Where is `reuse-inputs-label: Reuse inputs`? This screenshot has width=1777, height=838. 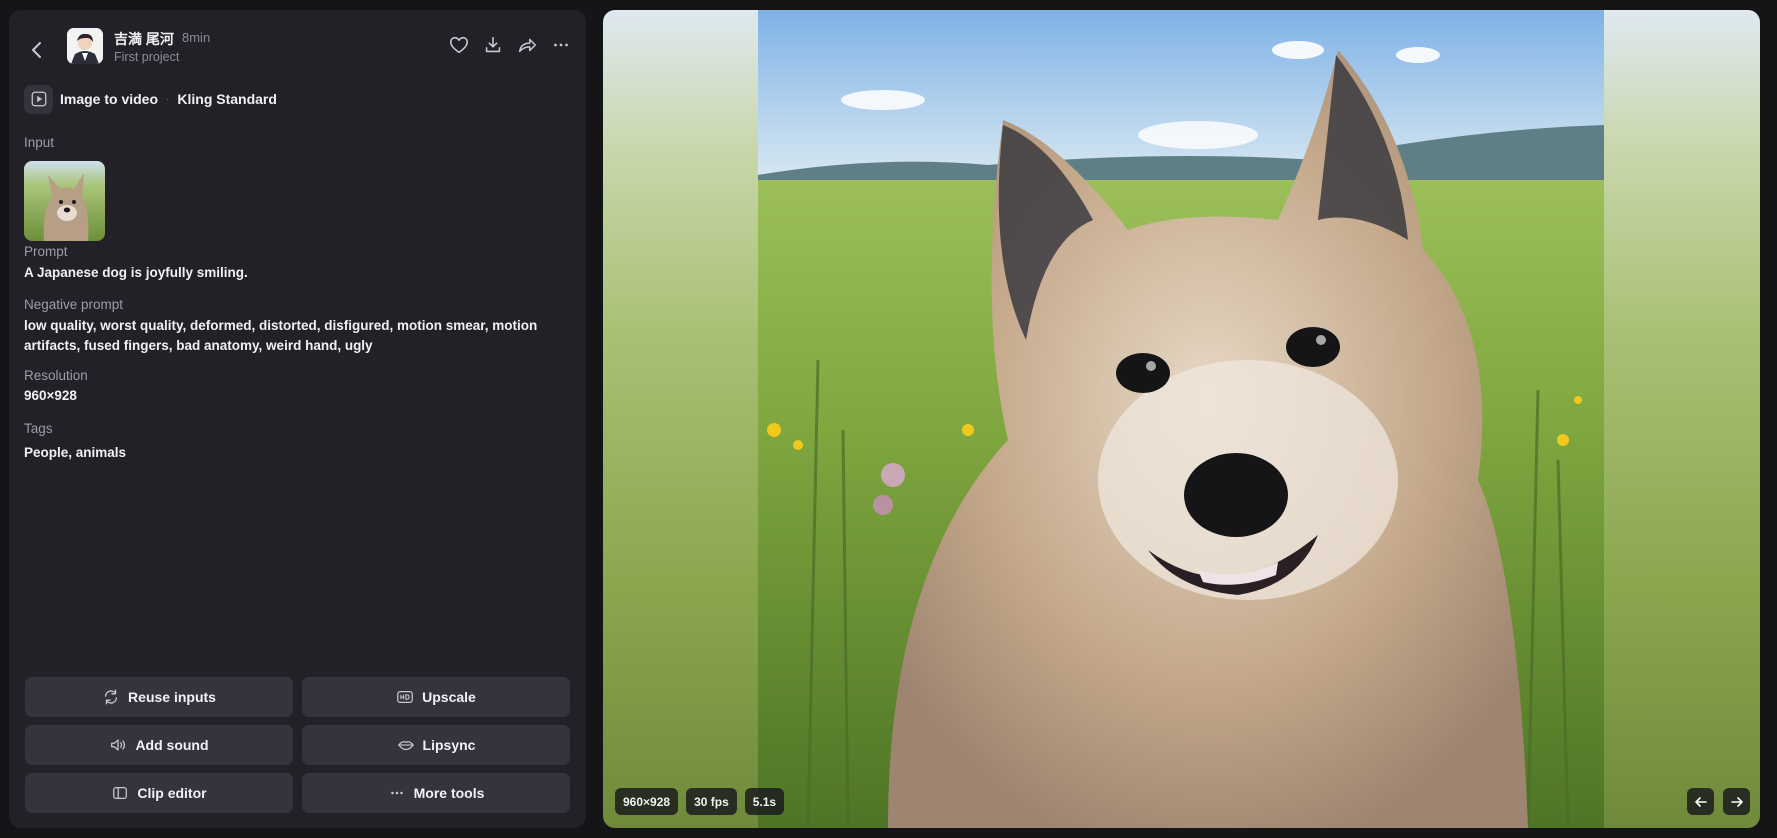
reuse-inputs-label: Reuse inputs is located at coordinates (172, 697).